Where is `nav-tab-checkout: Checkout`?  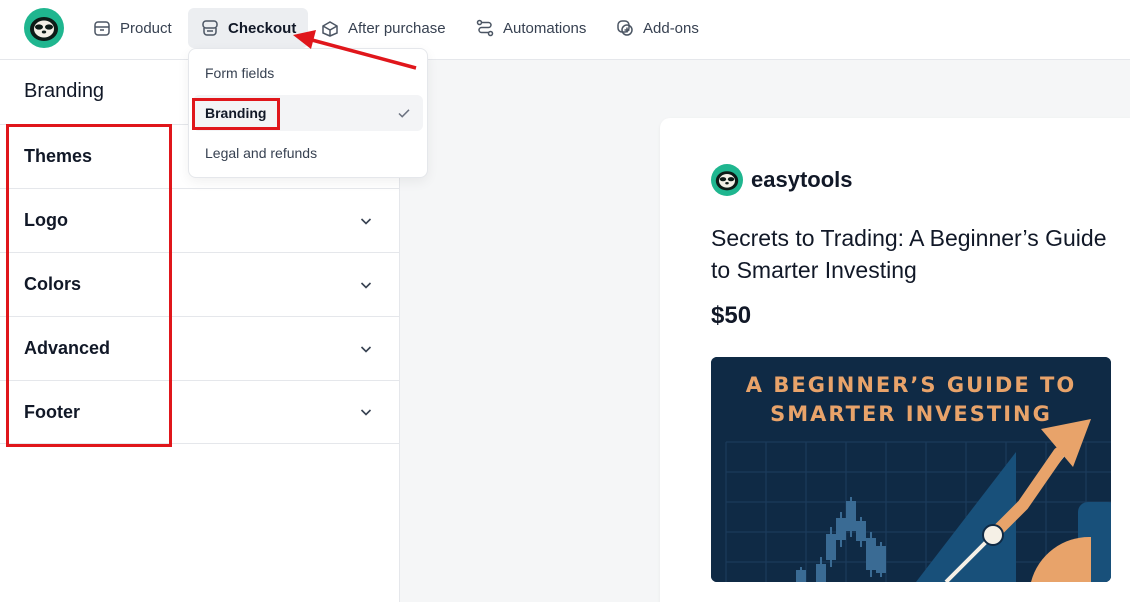 nav-tab-checkout: Checkout is located at coordinates (248, 28).